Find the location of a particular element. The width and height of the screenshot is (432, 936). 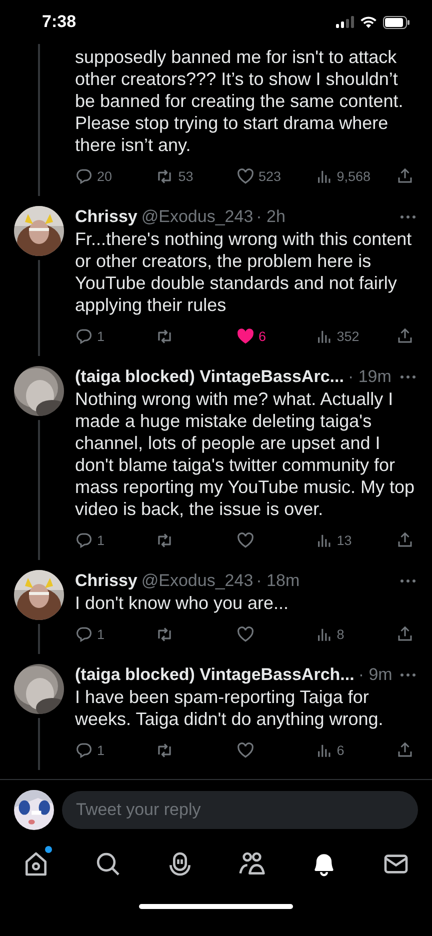

timestamp: · 18m is located at coordinates (278, 581).